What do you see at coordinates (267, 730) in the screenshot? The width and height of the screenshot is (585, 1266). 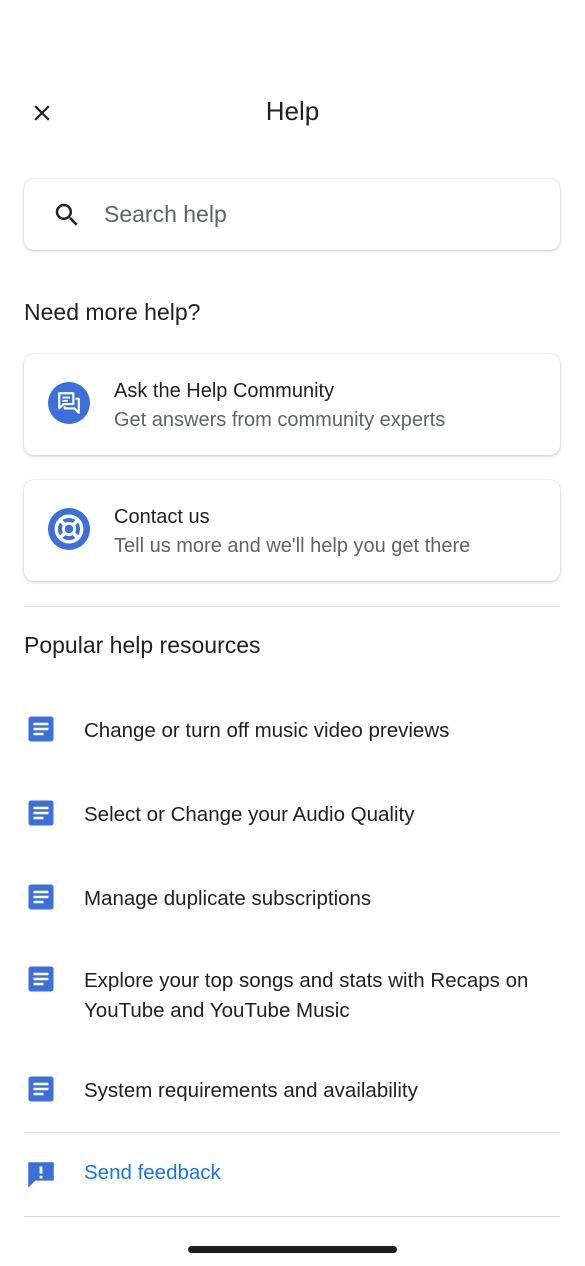 I see `resource-label: Change or turn off music video previews` at bounding box center [267, 730].